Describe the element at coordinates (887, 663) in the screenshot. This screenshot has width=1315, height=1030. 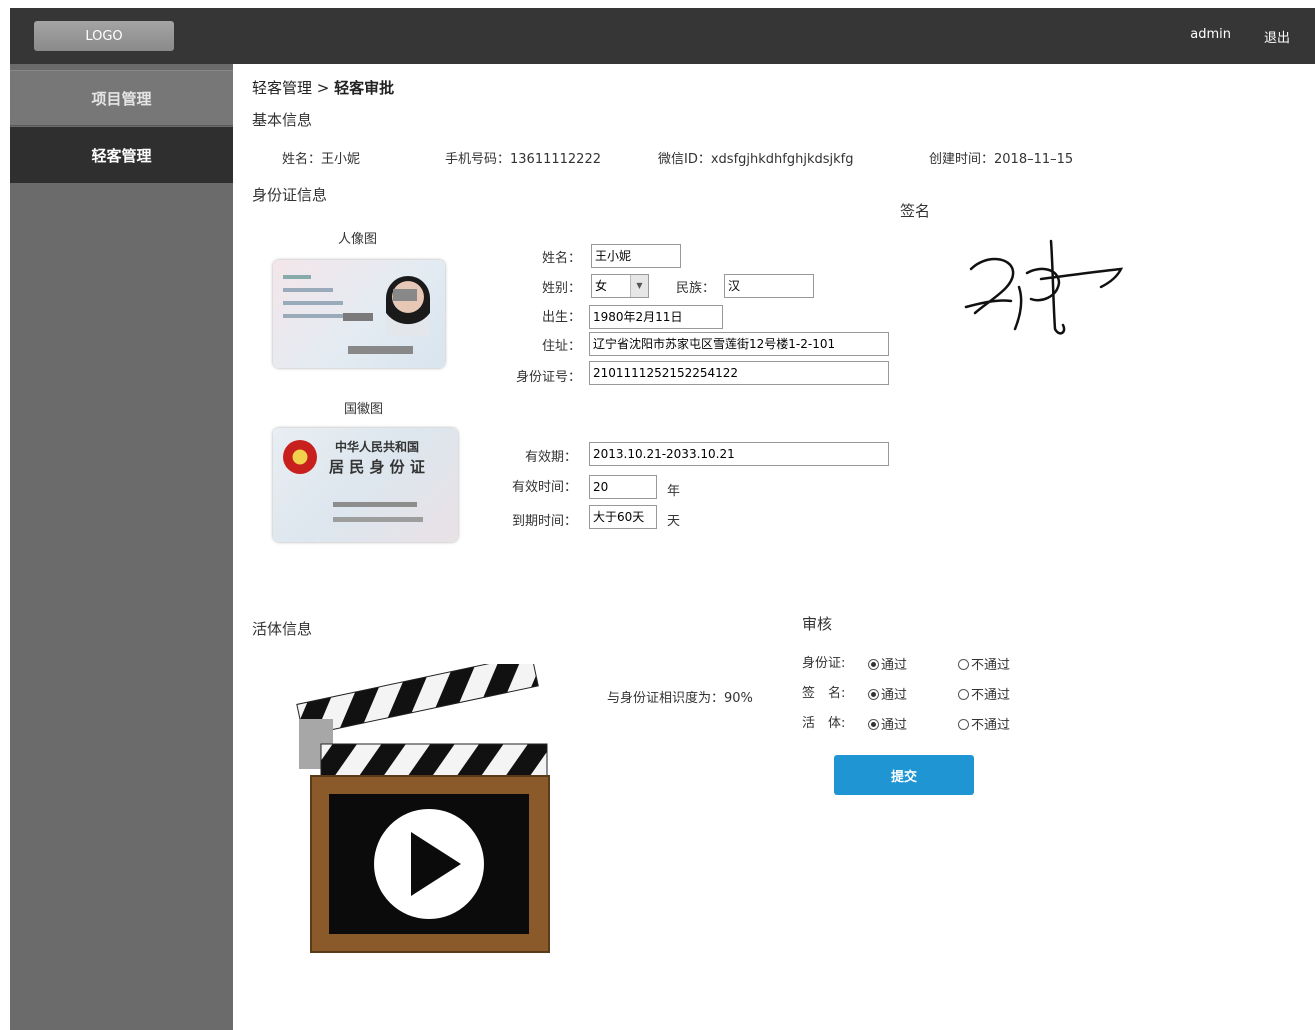
I see `review-id-pass-radio: 通过` at that location.